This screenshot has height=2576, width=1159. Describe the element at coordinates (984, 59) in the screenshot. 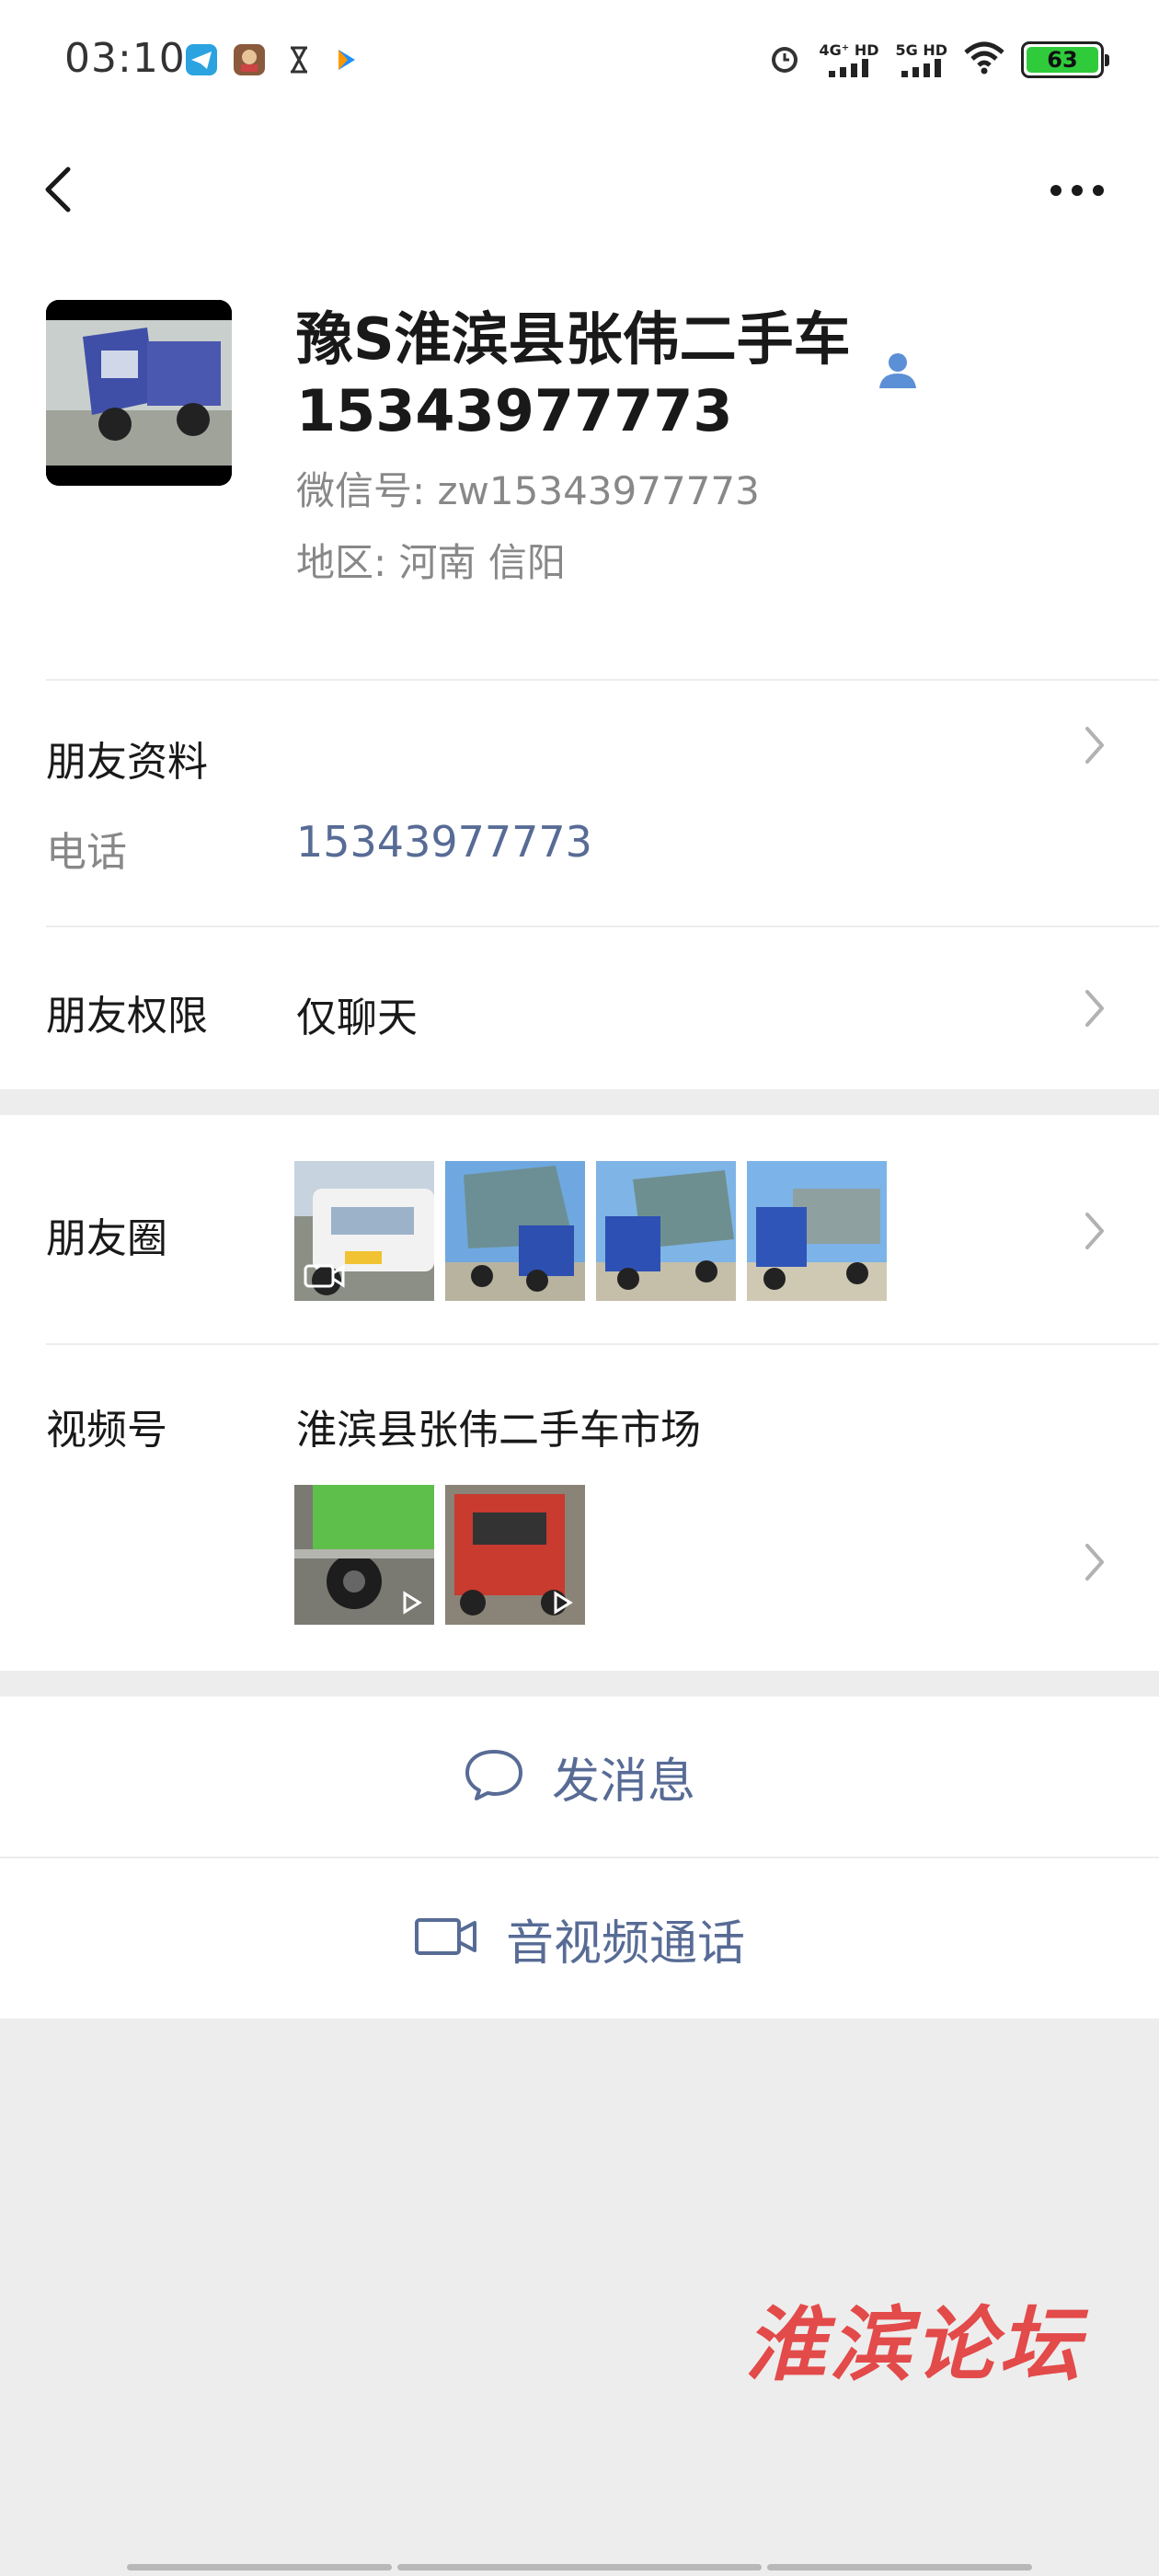

I see `wifi-icon` at that location.